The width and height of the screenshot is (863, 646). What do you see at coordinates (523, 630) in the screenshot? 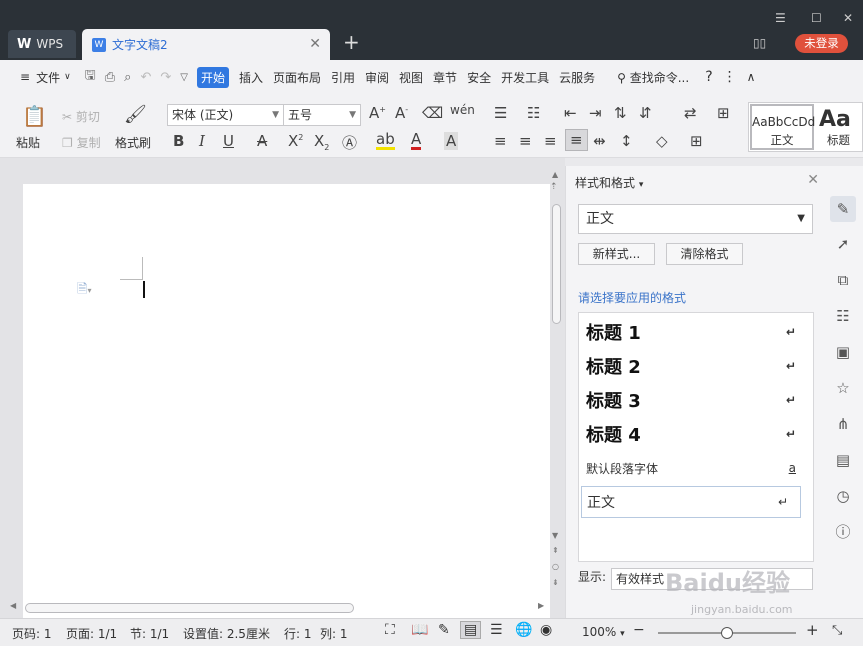
I see `web-view-icon: 🌐` at bounding box center [523, 630].